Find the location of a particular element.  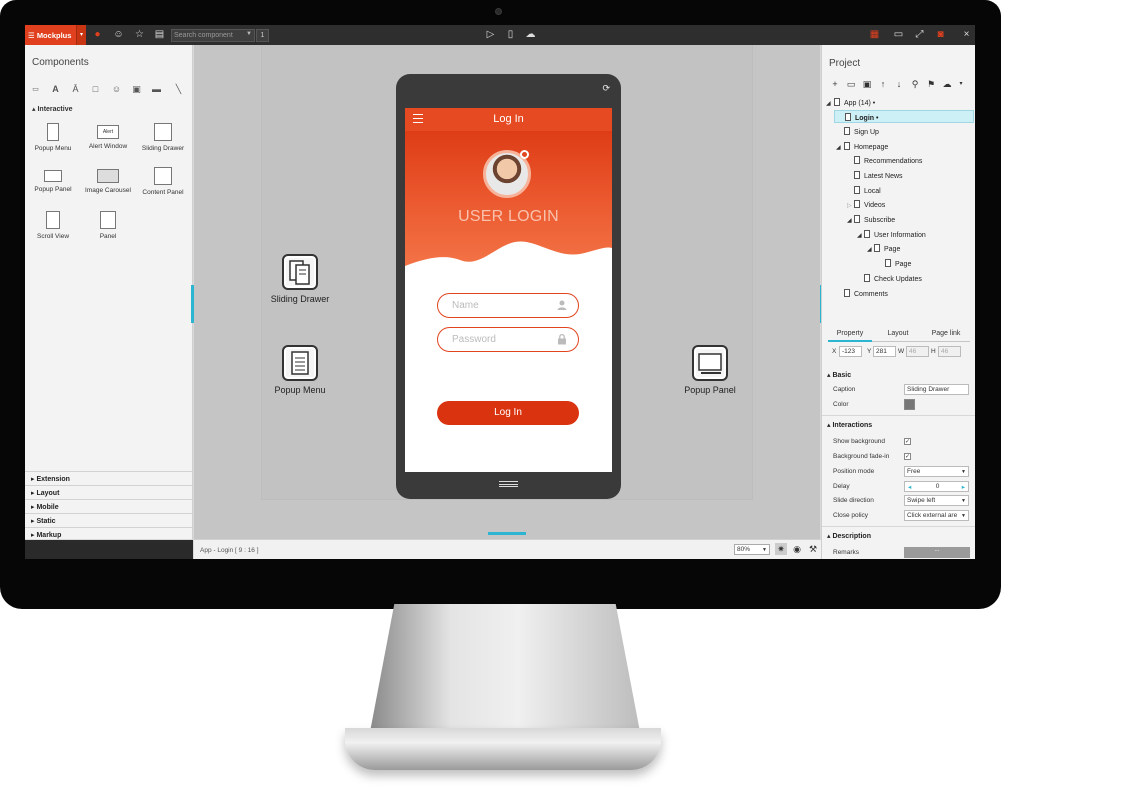

slide-direction-select: Swipe left ▼ is located at coordinates (936, 500).